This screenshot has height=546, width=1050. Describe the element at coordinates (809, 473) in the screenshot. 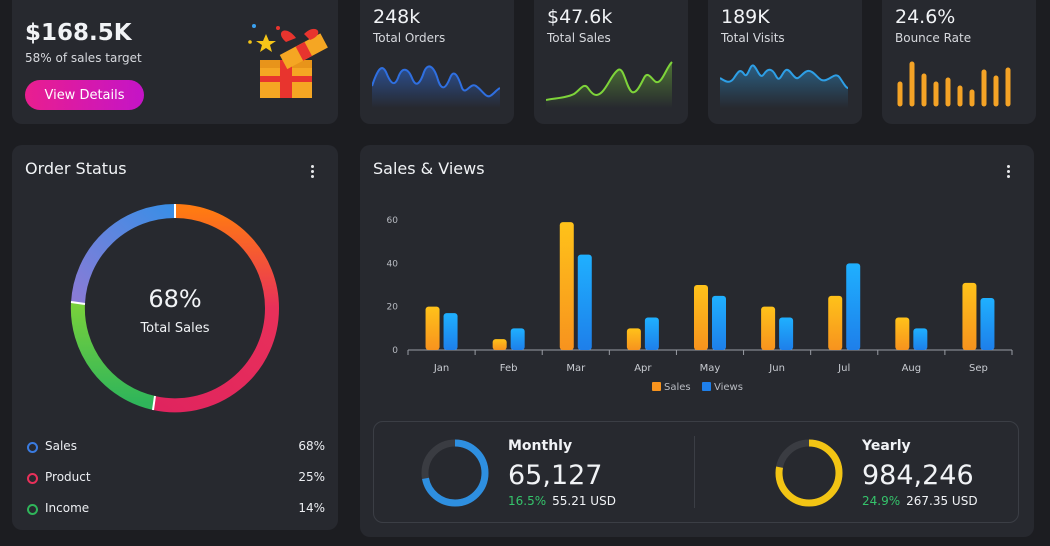

I see `yearly-progress-ring` at that location.